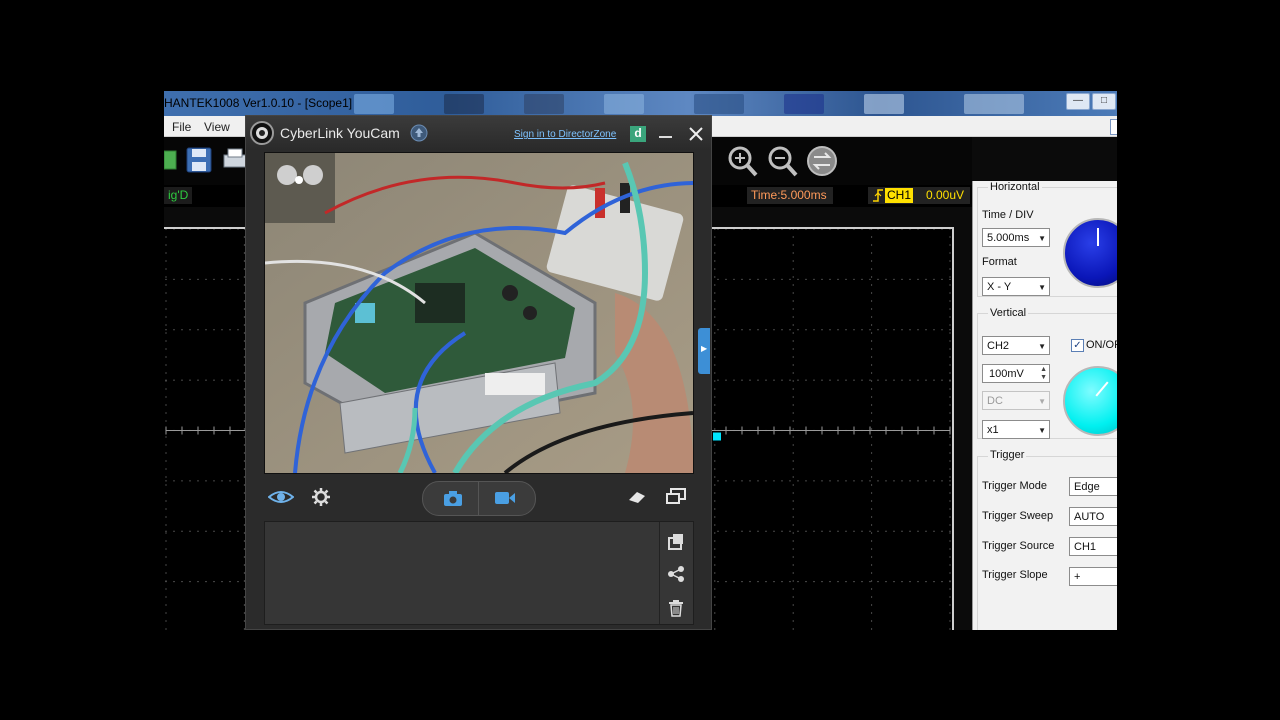 This screenshot has height=720, width=1280. What do you see at coordinates (171, 160) in the screenshot?
I see `open-icon` at bounding box center [171, 160].